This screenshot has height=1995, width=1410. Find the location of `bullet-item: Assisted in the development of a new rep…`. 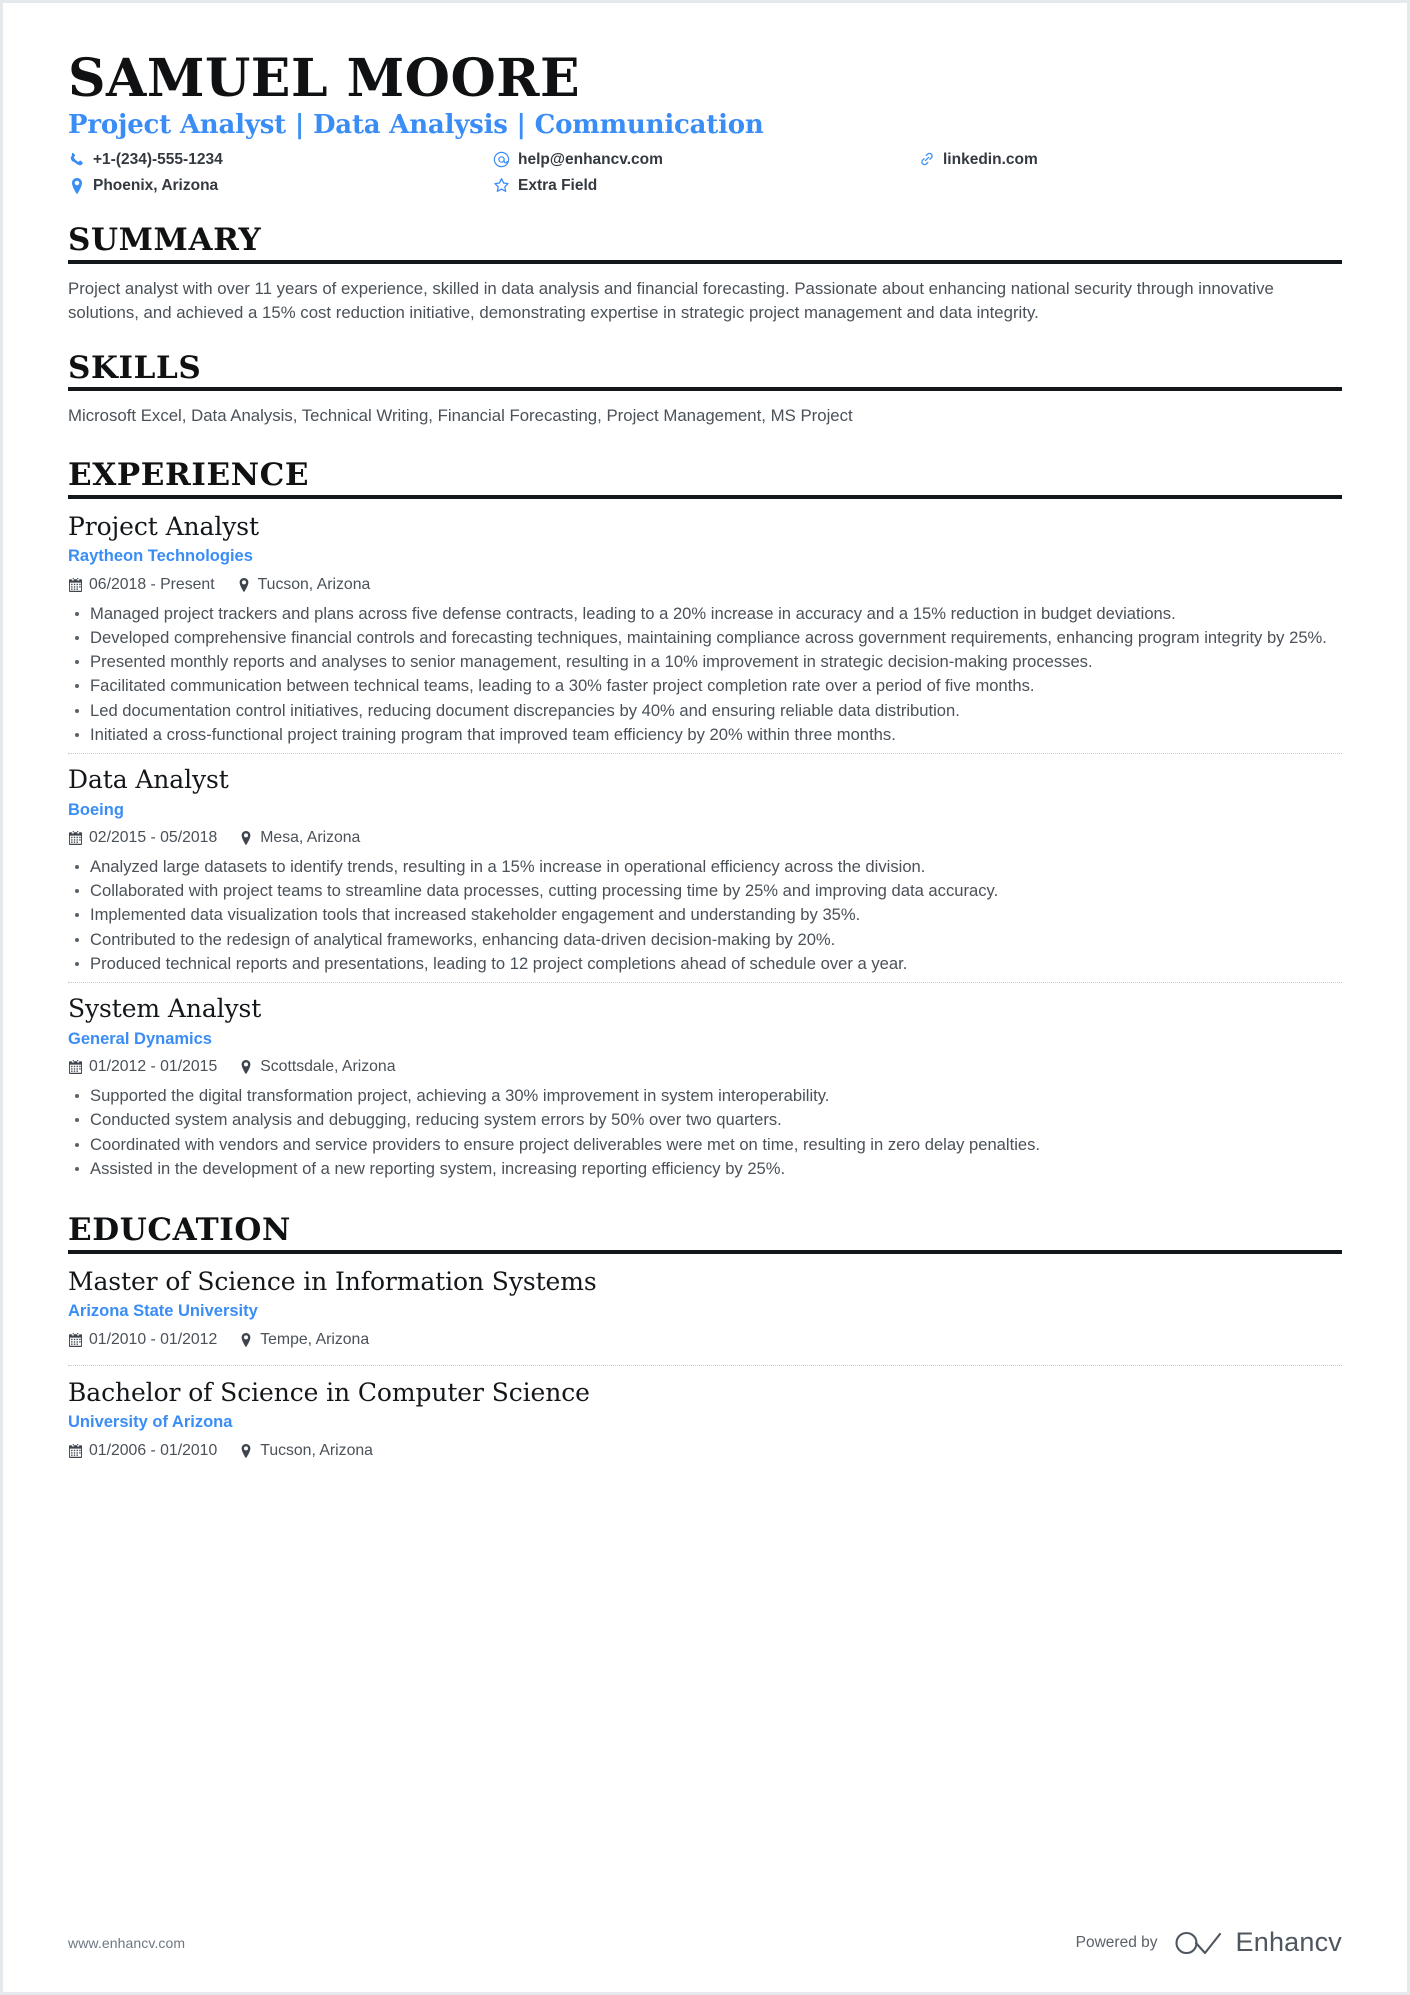

bullet-item: Assisted in the development of a new rep… is located at coordinates (705, 1168).